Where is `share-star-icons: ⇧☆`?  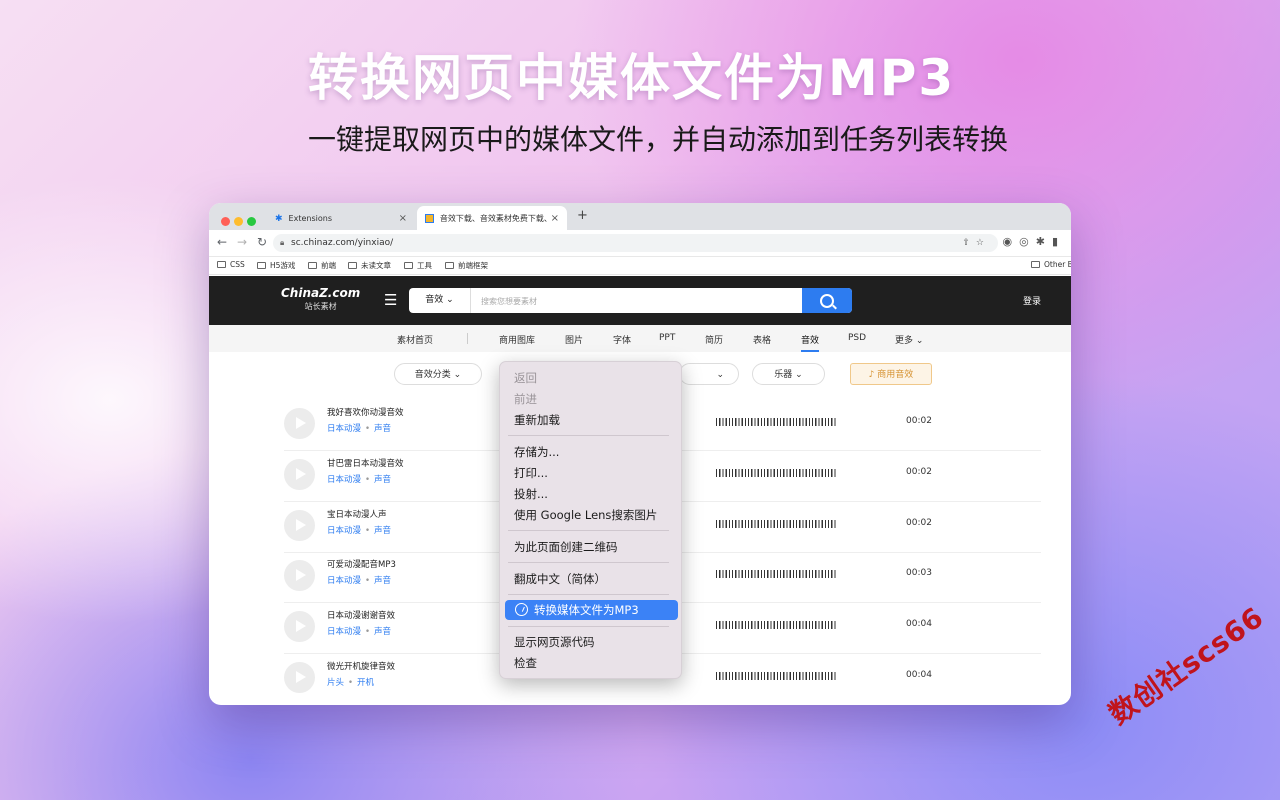 share-star-icons: ⇧☆ is located at coordinates (976, 243).